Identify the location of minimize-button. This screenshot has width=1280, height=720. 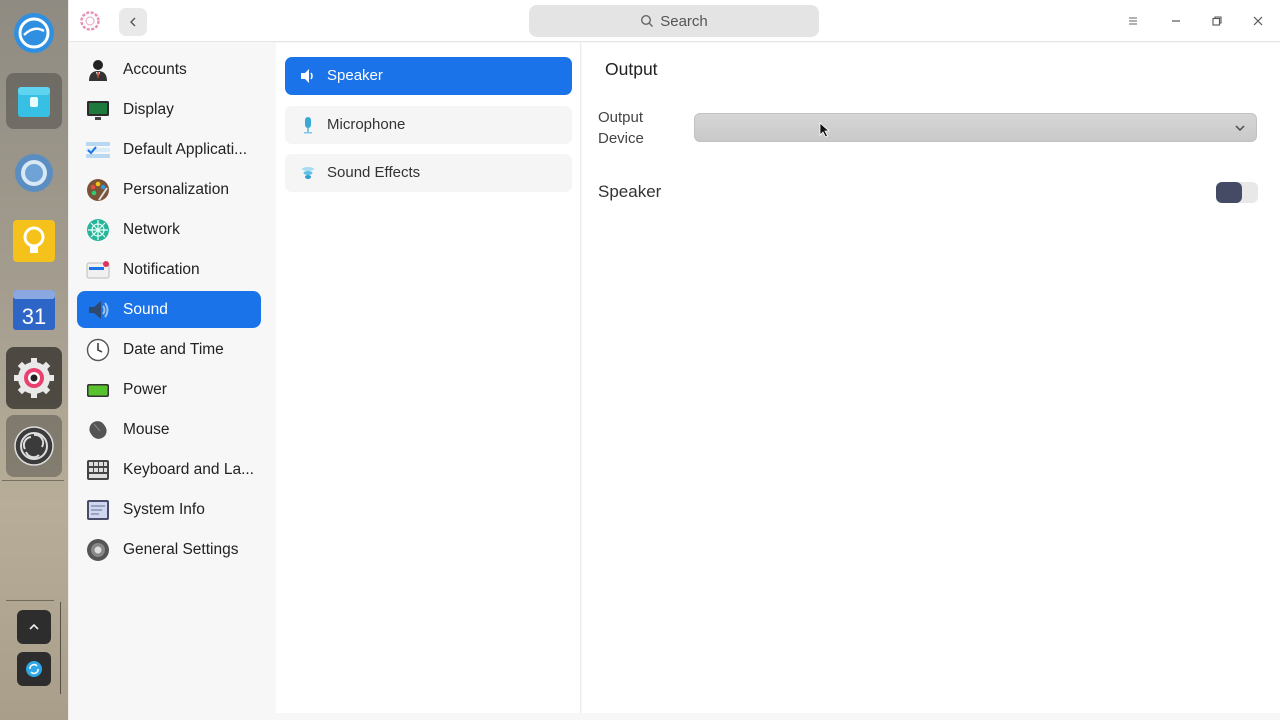
(1176, 21).